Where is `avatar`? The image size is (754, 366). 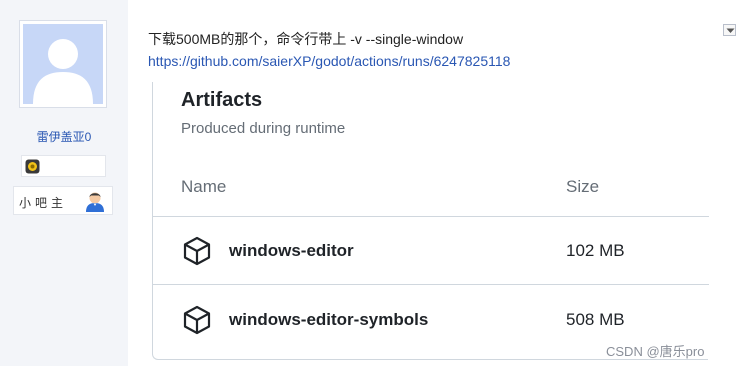 avatar is located at coordinates (63, 64).